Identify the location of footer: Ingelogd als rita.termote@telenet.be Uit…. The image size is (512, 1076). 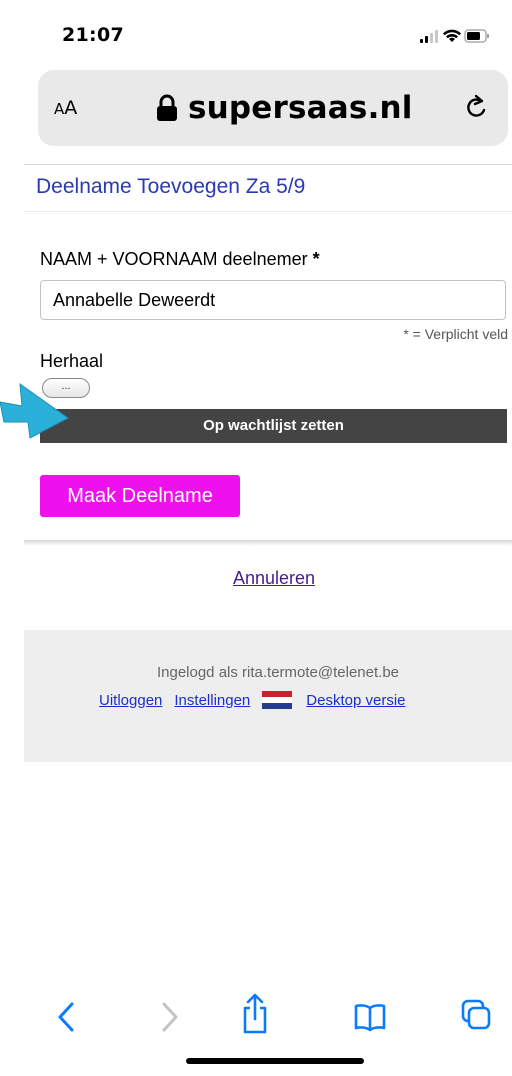
(268, 696).